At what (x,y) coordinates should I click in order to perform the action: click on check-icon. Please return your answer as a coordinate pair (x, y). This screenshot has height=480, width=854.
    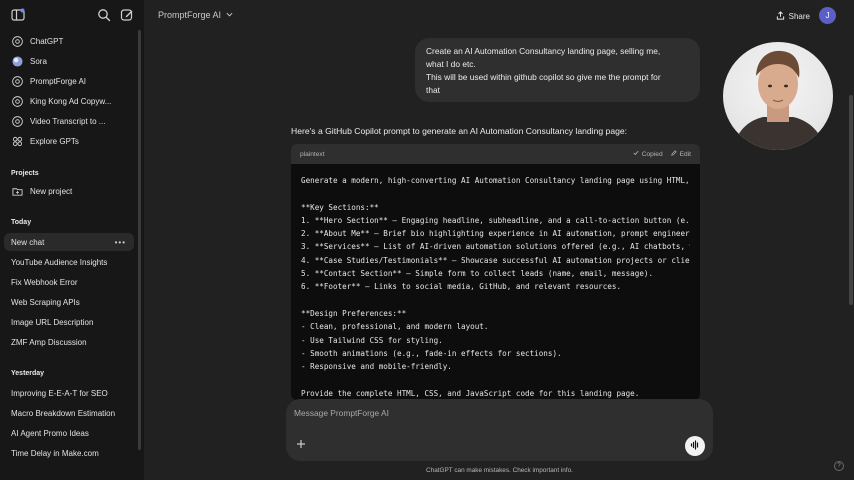
    Looking at the image, I should click on (636, 154).